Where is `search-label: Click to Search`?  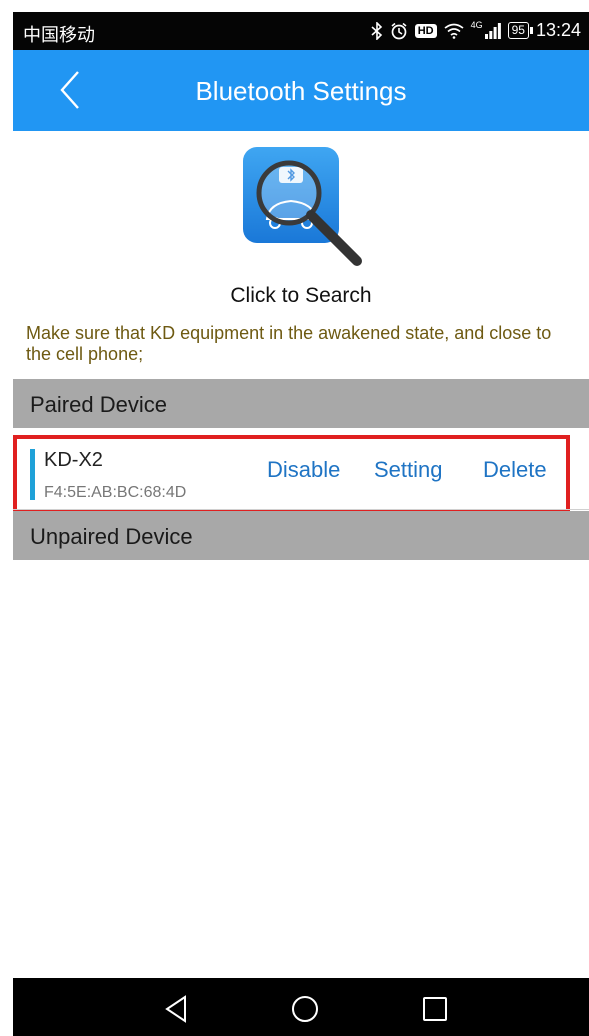
search-label: Click to Search is located at coordinates (301, 296).